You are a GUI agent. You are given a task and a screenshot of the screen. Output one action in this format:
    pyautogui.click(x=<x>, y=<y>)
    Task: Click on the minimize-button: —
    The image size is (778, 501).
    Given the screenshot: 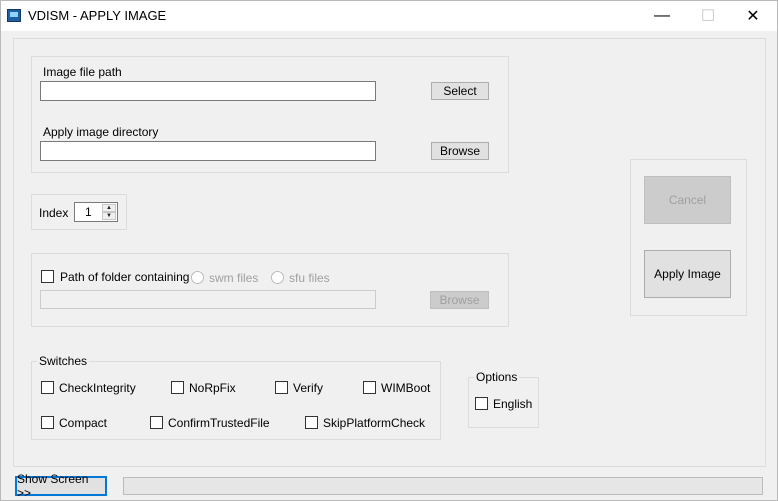 What is the action you would take?
    pyautogui.click(x=662, y=16)
    